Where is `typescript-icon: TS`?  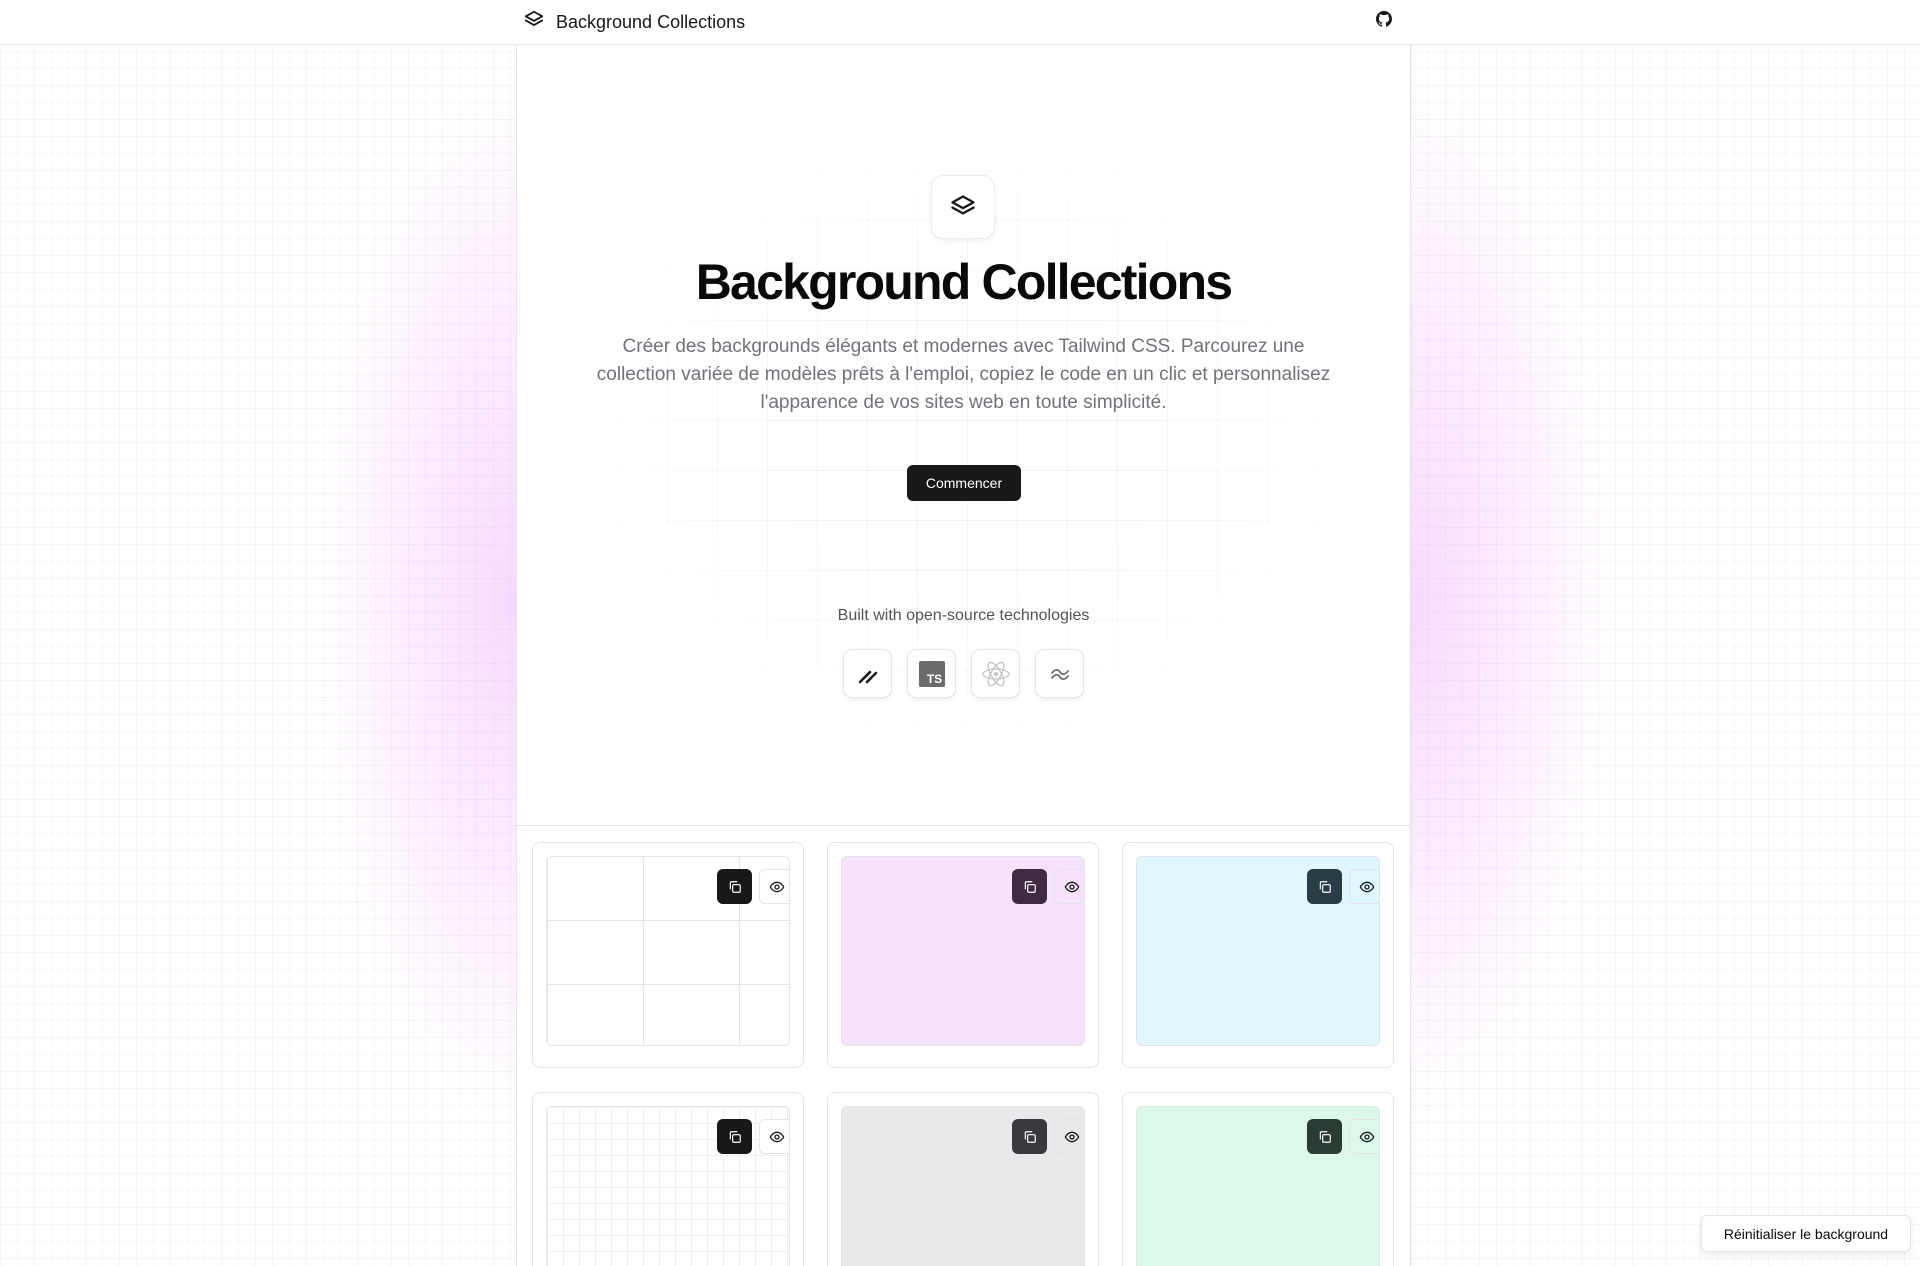 typescript-icon: TS is located at coordinates (931, 673).